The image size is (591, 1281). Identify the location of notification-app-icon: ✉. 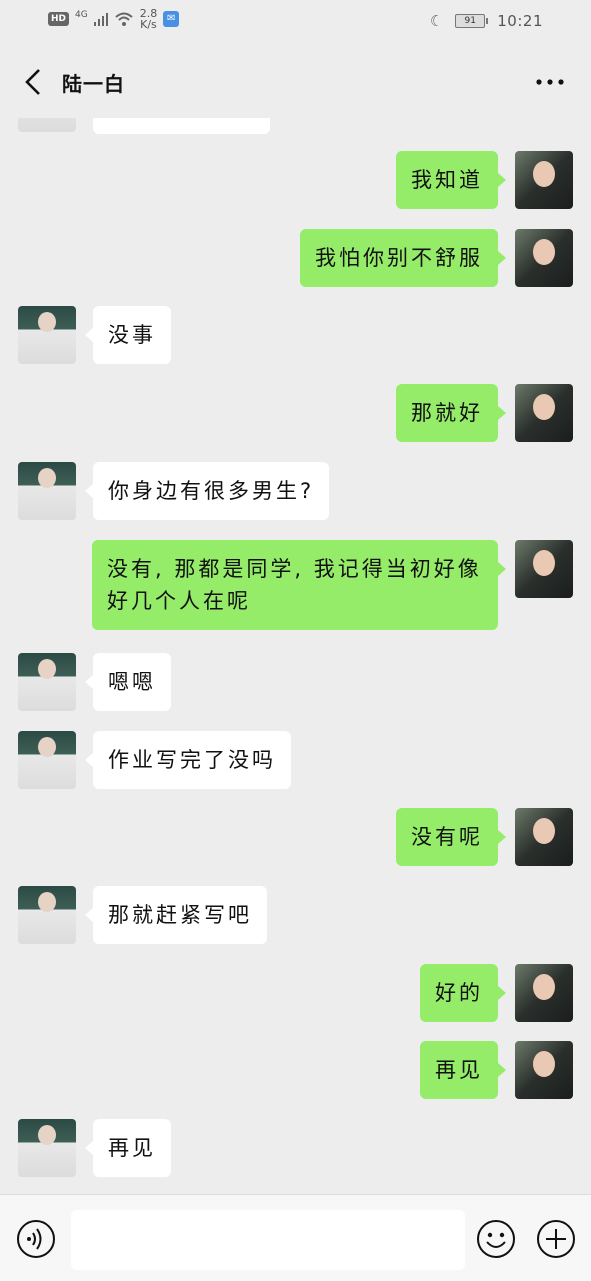
(171, 19).